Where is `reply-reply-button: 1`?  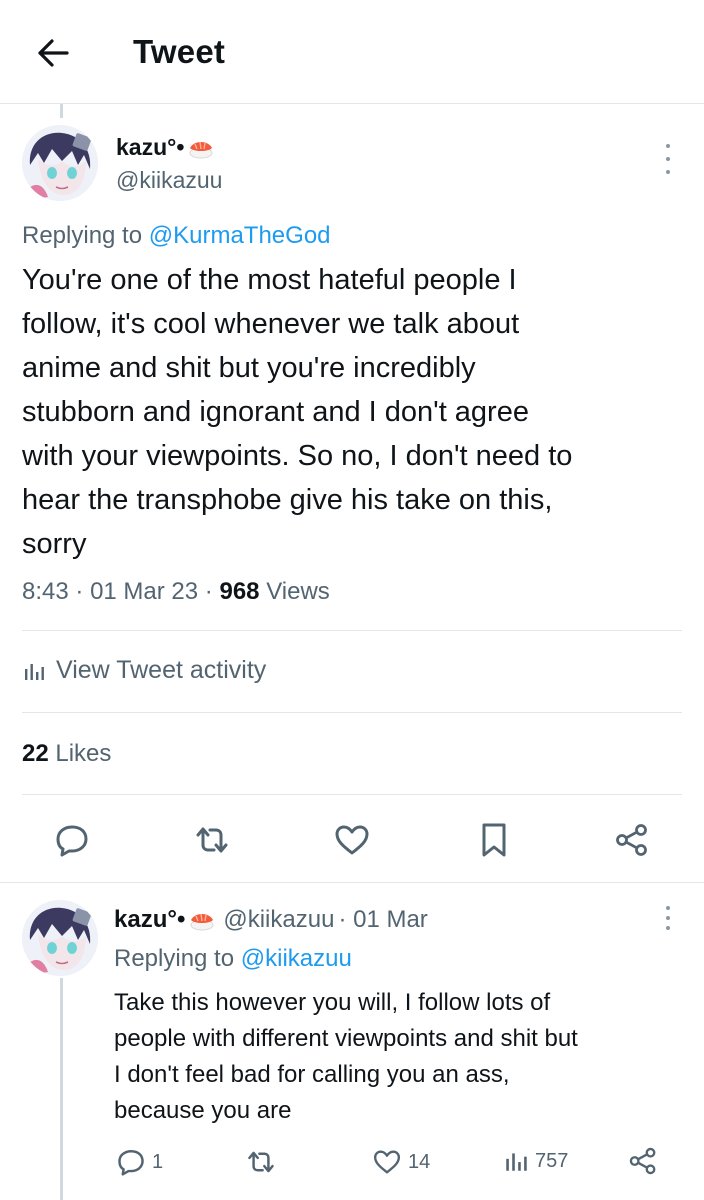
reply-reply-button: 1 is located at coordinates (139, 1162).